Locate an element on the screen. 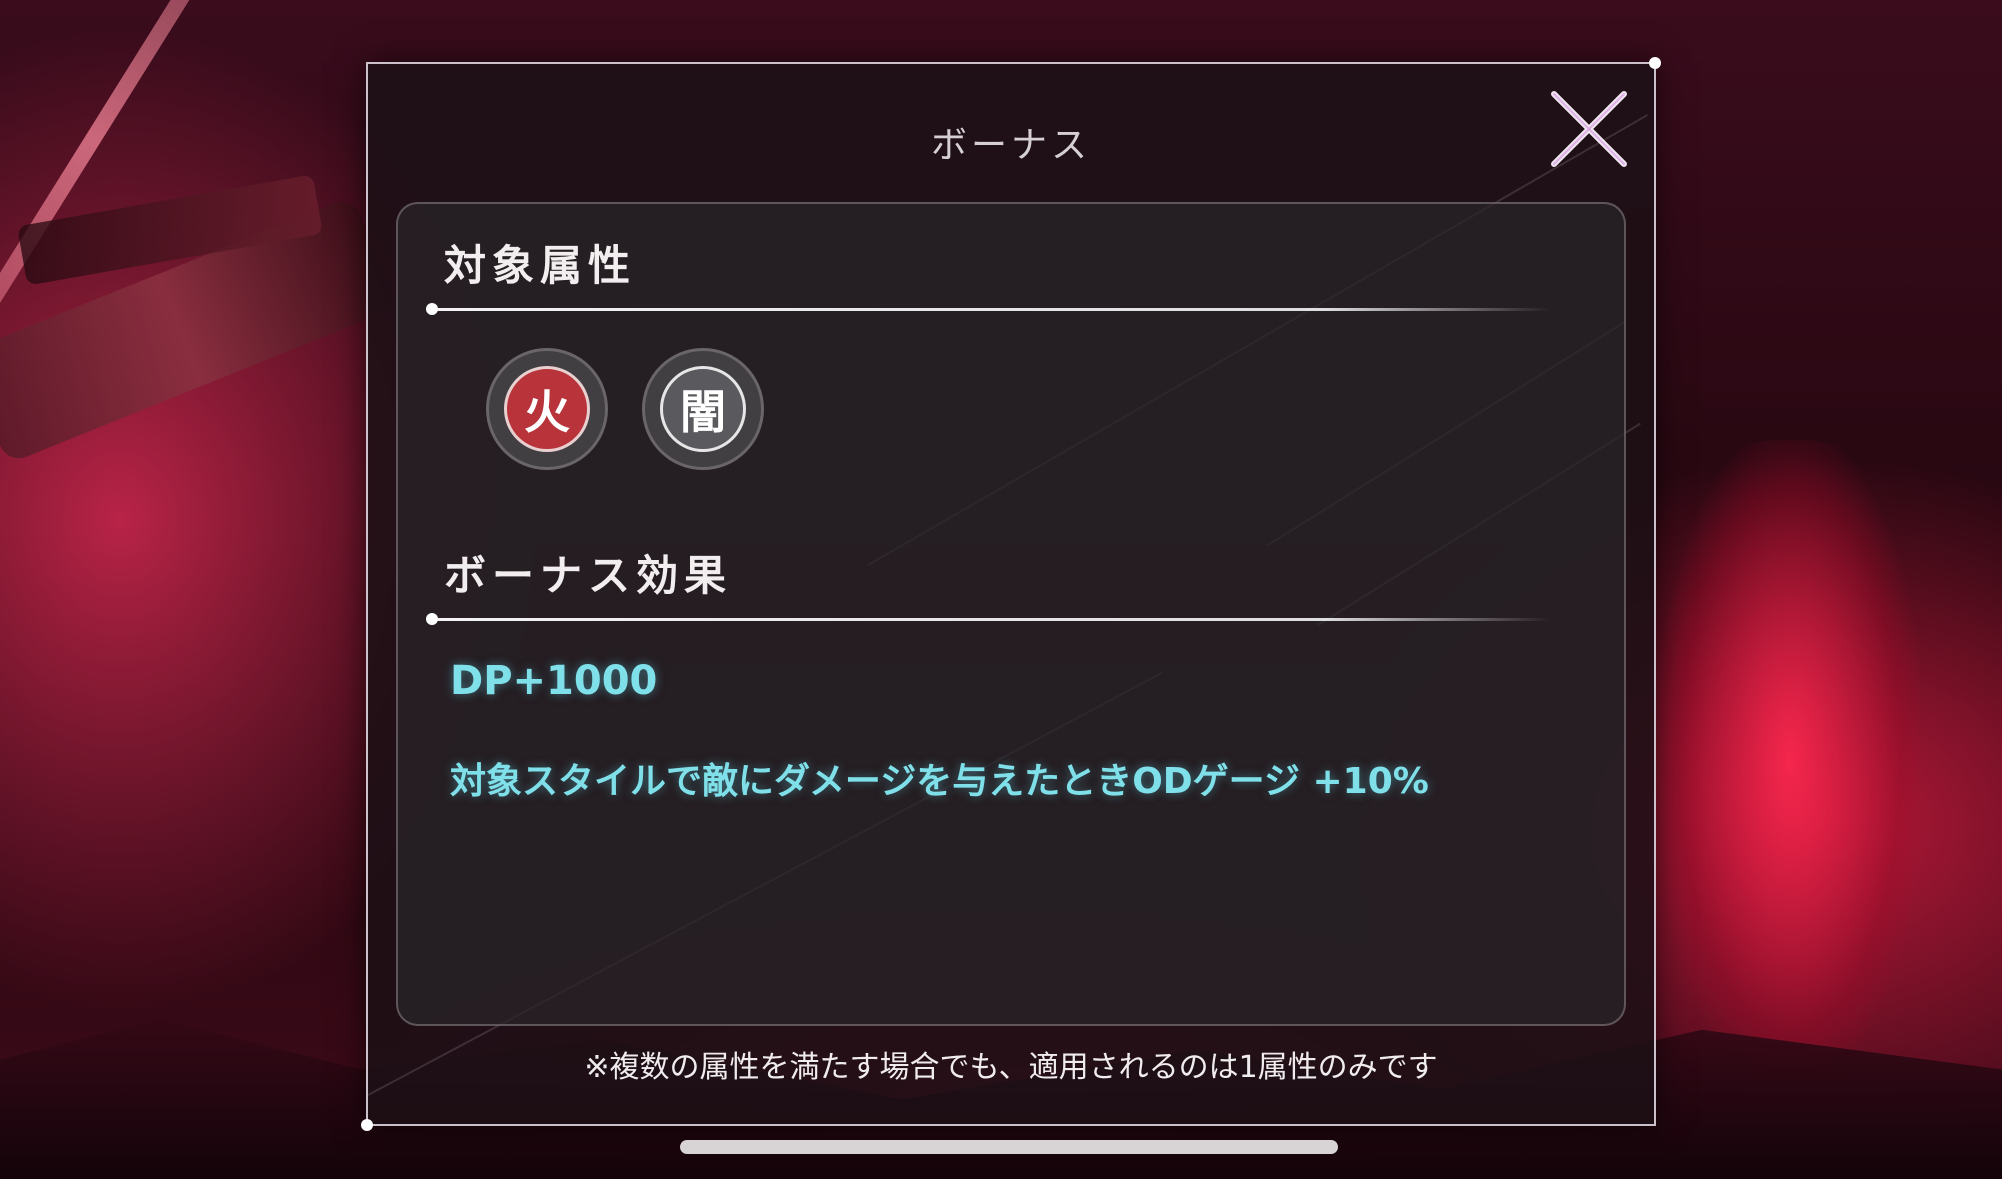 The height and width of the screenshot is (1179, 2002). dark-attribute-icon: 闇 is located at coordinates (703, 409).